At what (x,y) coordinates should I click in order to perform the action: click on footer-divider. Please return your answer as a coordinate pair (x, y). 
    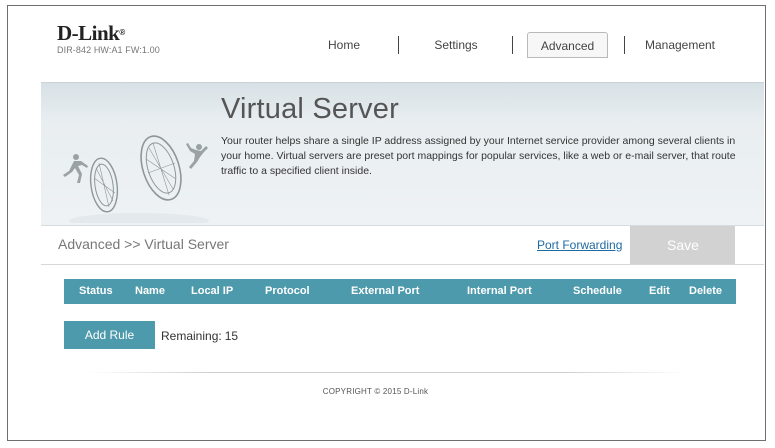
    Looking at the image, I should click on (387, 372).